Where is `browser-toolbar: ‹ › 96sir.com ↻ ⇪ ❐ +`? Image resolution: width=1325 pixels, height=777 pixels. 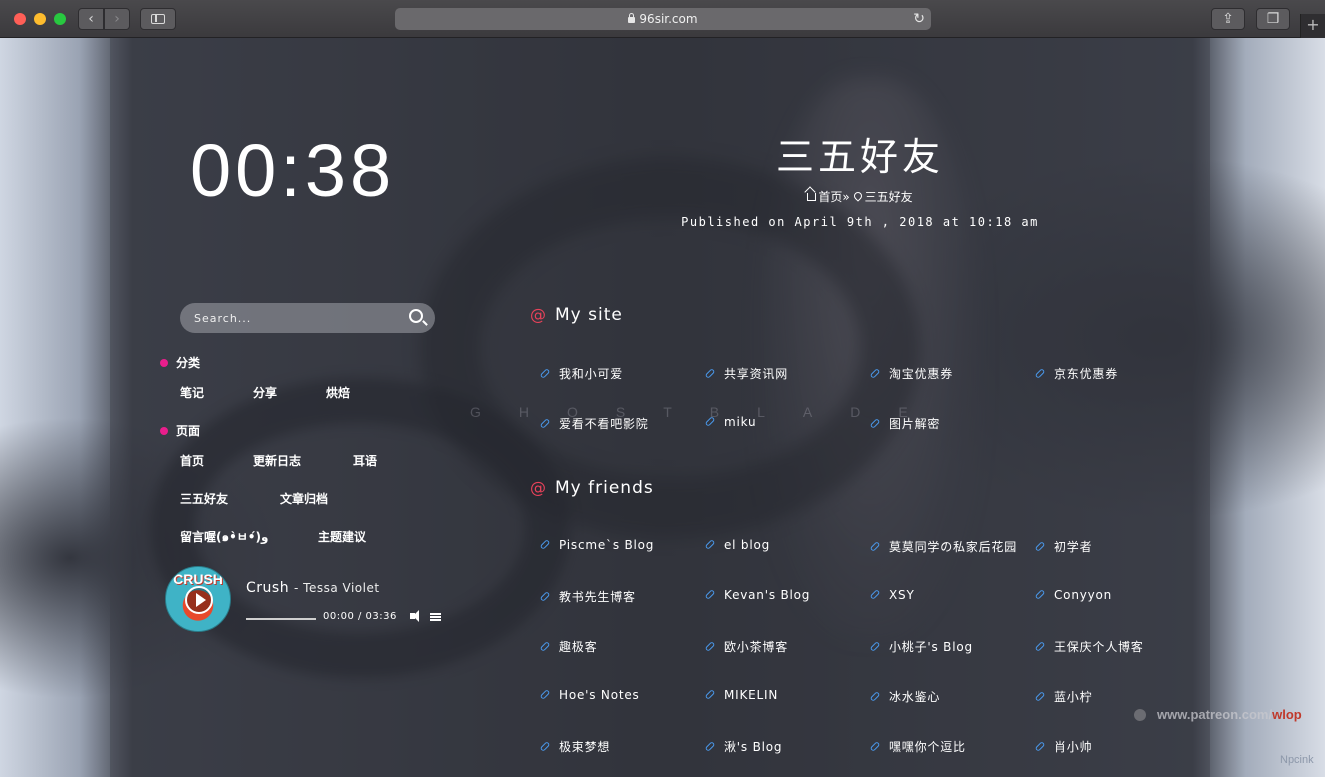 browser-toolbar: ‹ › 96sir.com ↻ ⇪ ❐ + is located at coordinates (662, 19).